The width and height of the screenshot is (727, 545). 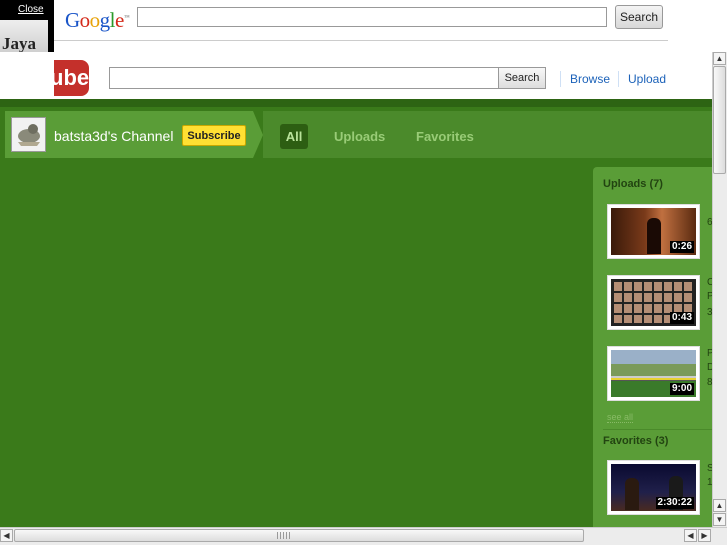 What do you see at coordinates (633, 184) in the screenshot?
I see `uploads-heading: Uploads (7)` at bounding box center [633, 184].